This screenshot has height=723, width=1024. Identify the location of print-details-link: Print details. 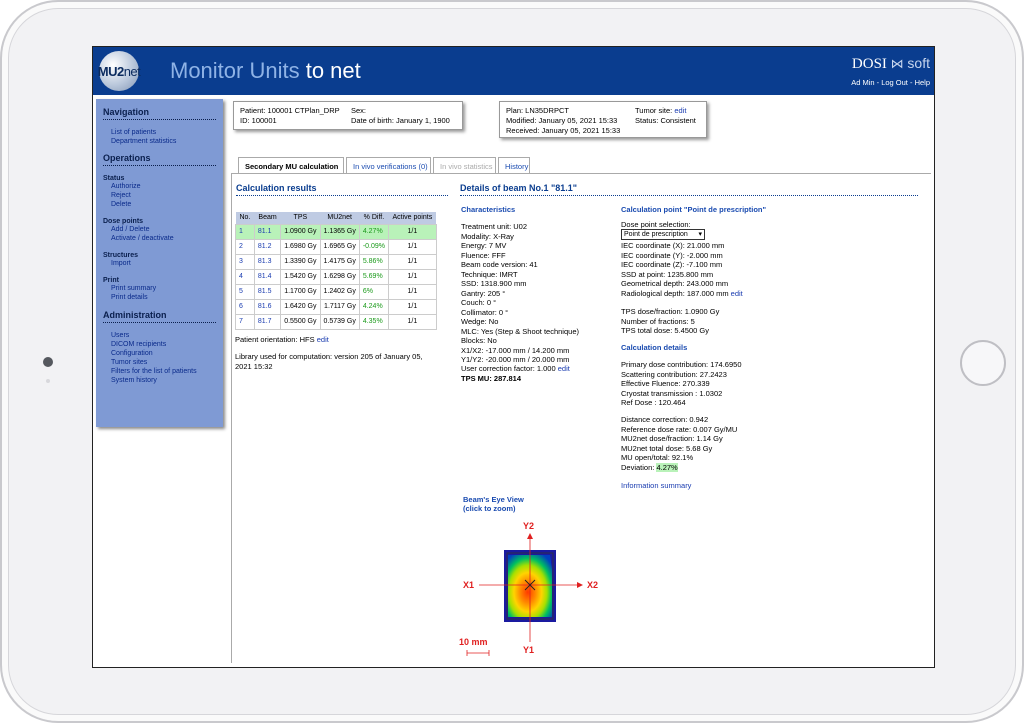
(167, 297).